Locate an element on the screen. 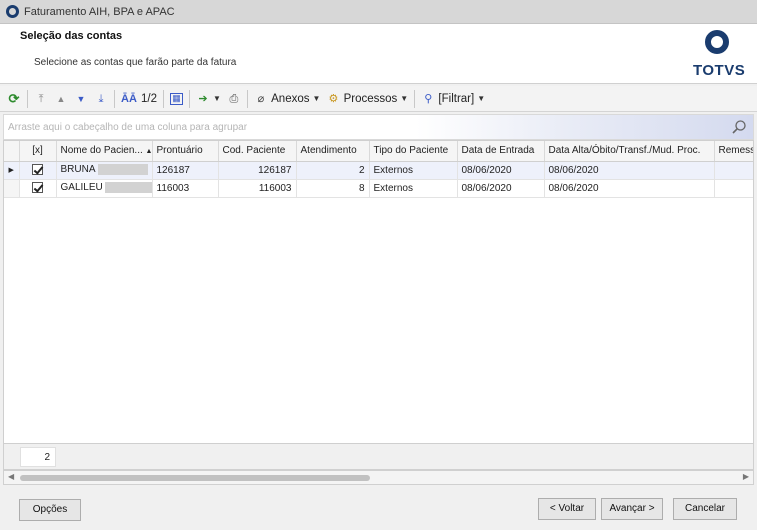 Image resolution: width=757 pixels, height=530 pixels. cell-nome: GALILEU is located at coordinates (104, 188).